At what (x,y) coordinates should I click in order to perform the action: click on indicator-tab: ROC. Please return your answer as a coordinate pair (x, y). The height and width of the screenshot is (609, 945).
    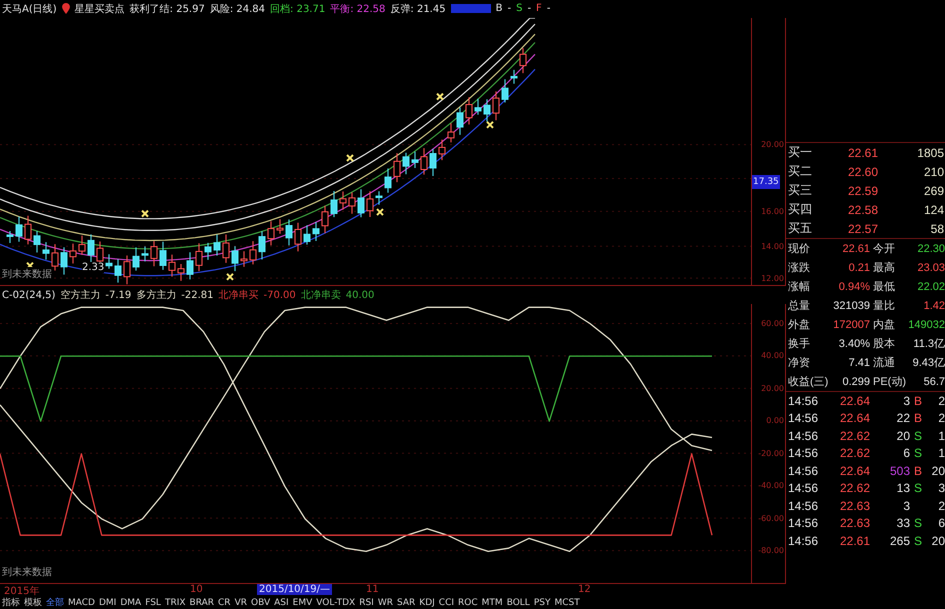
    Looking at the image, I should click on (468, 603).